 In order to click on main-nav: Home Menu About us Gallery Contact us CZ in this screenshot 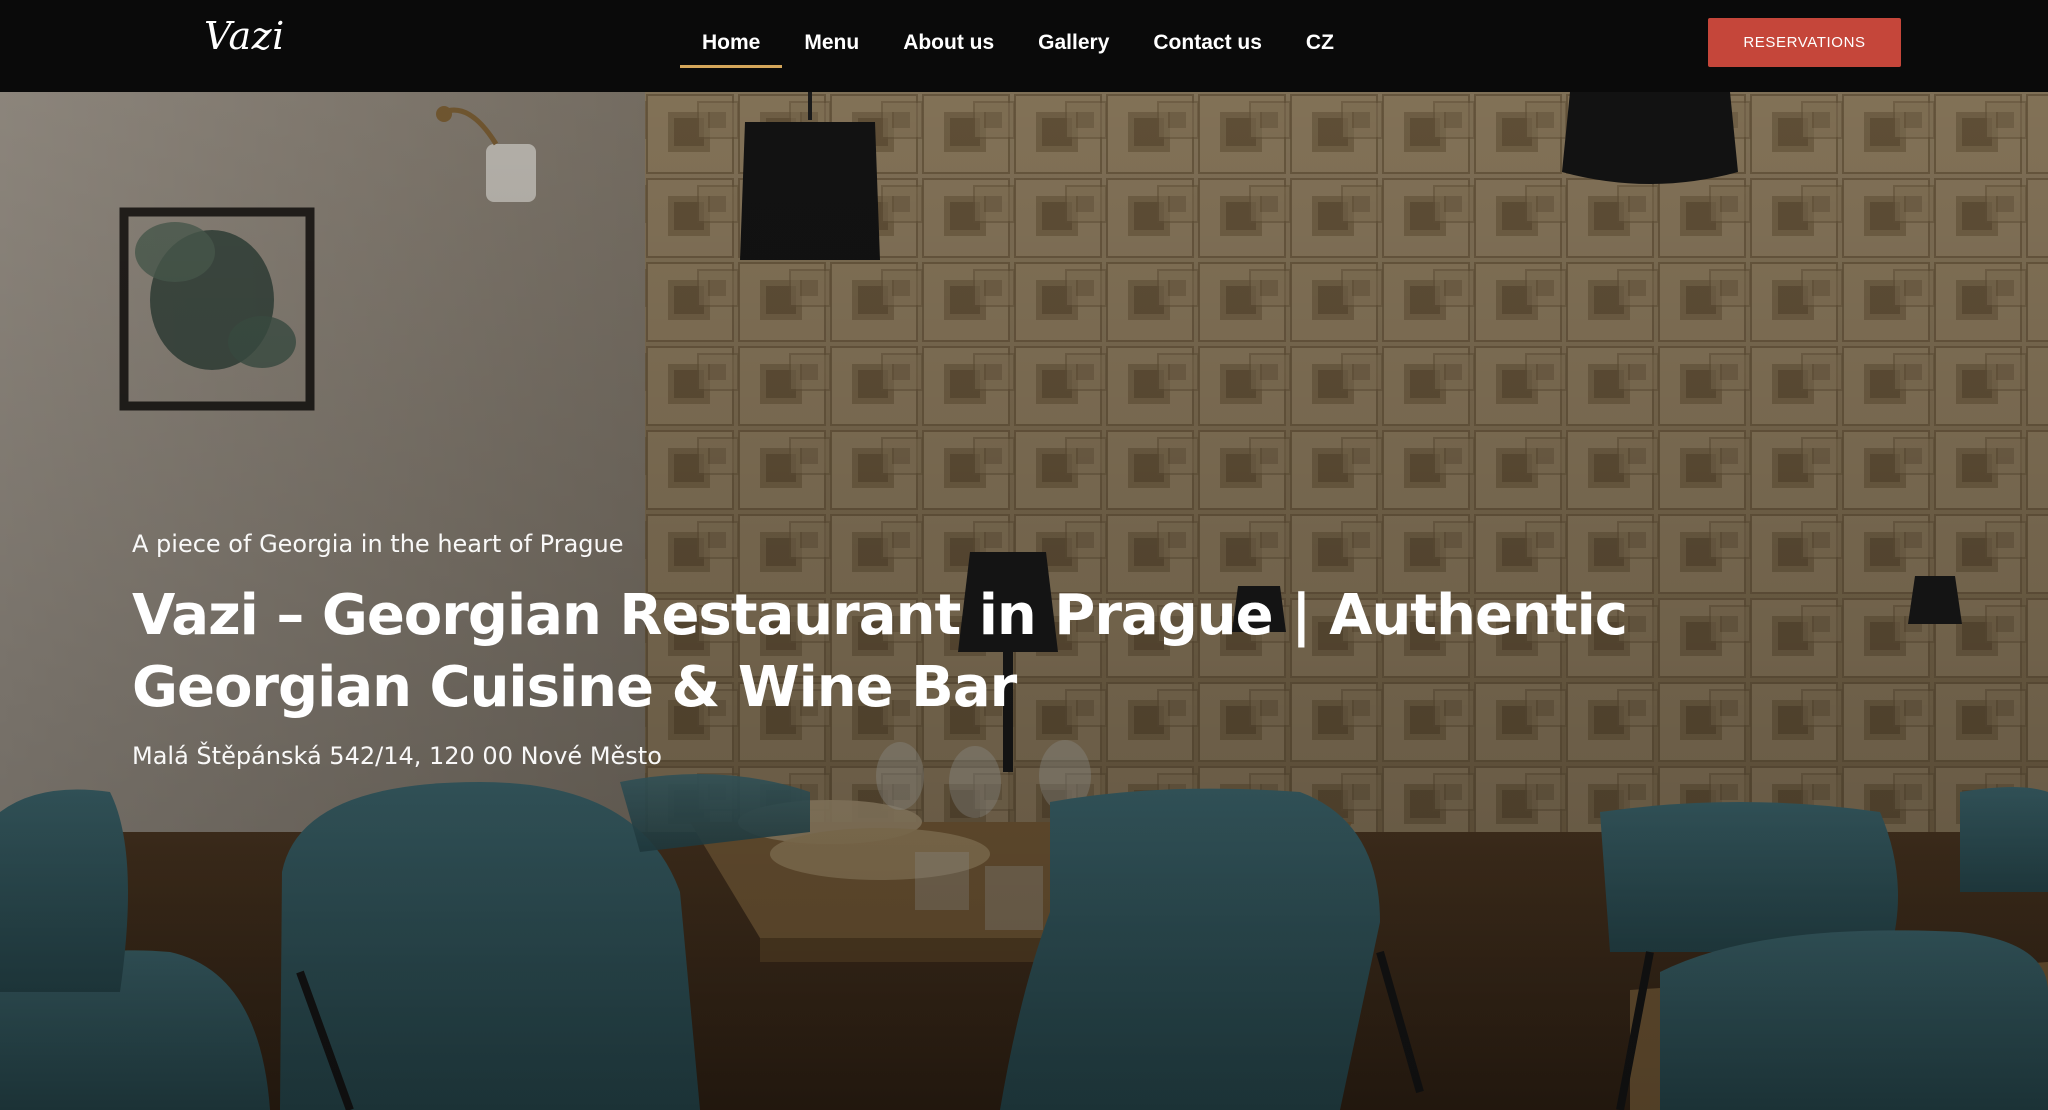, I will do `click(1018, 46)`.